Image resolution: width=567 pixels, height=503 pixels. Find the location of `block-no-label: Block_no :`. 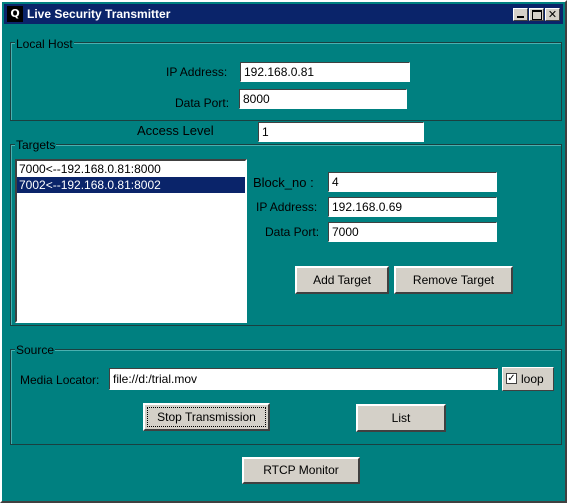

block-no-label: Block_no : is located at coordinates (283, 182).